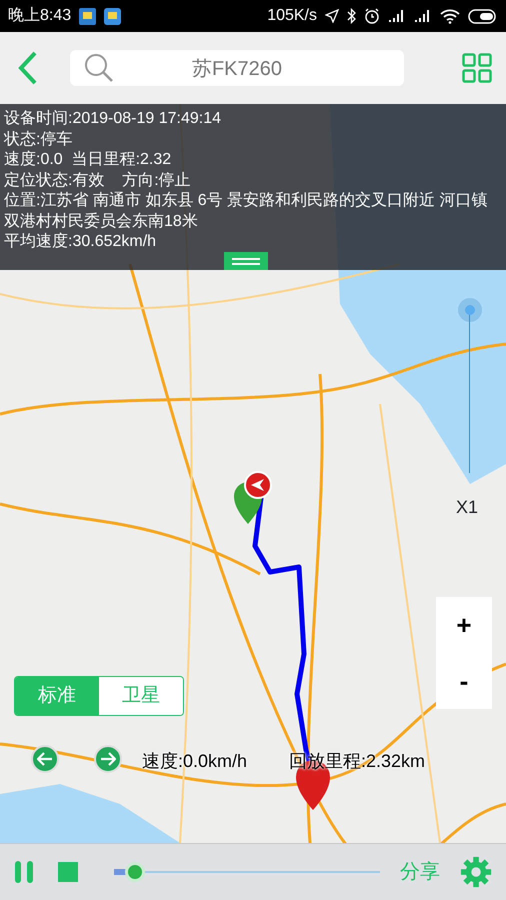  Describe the element at coordinates (195, 761) in the screenshot. I see `playback-speed-text: 速度:0.0km/h` at that location.